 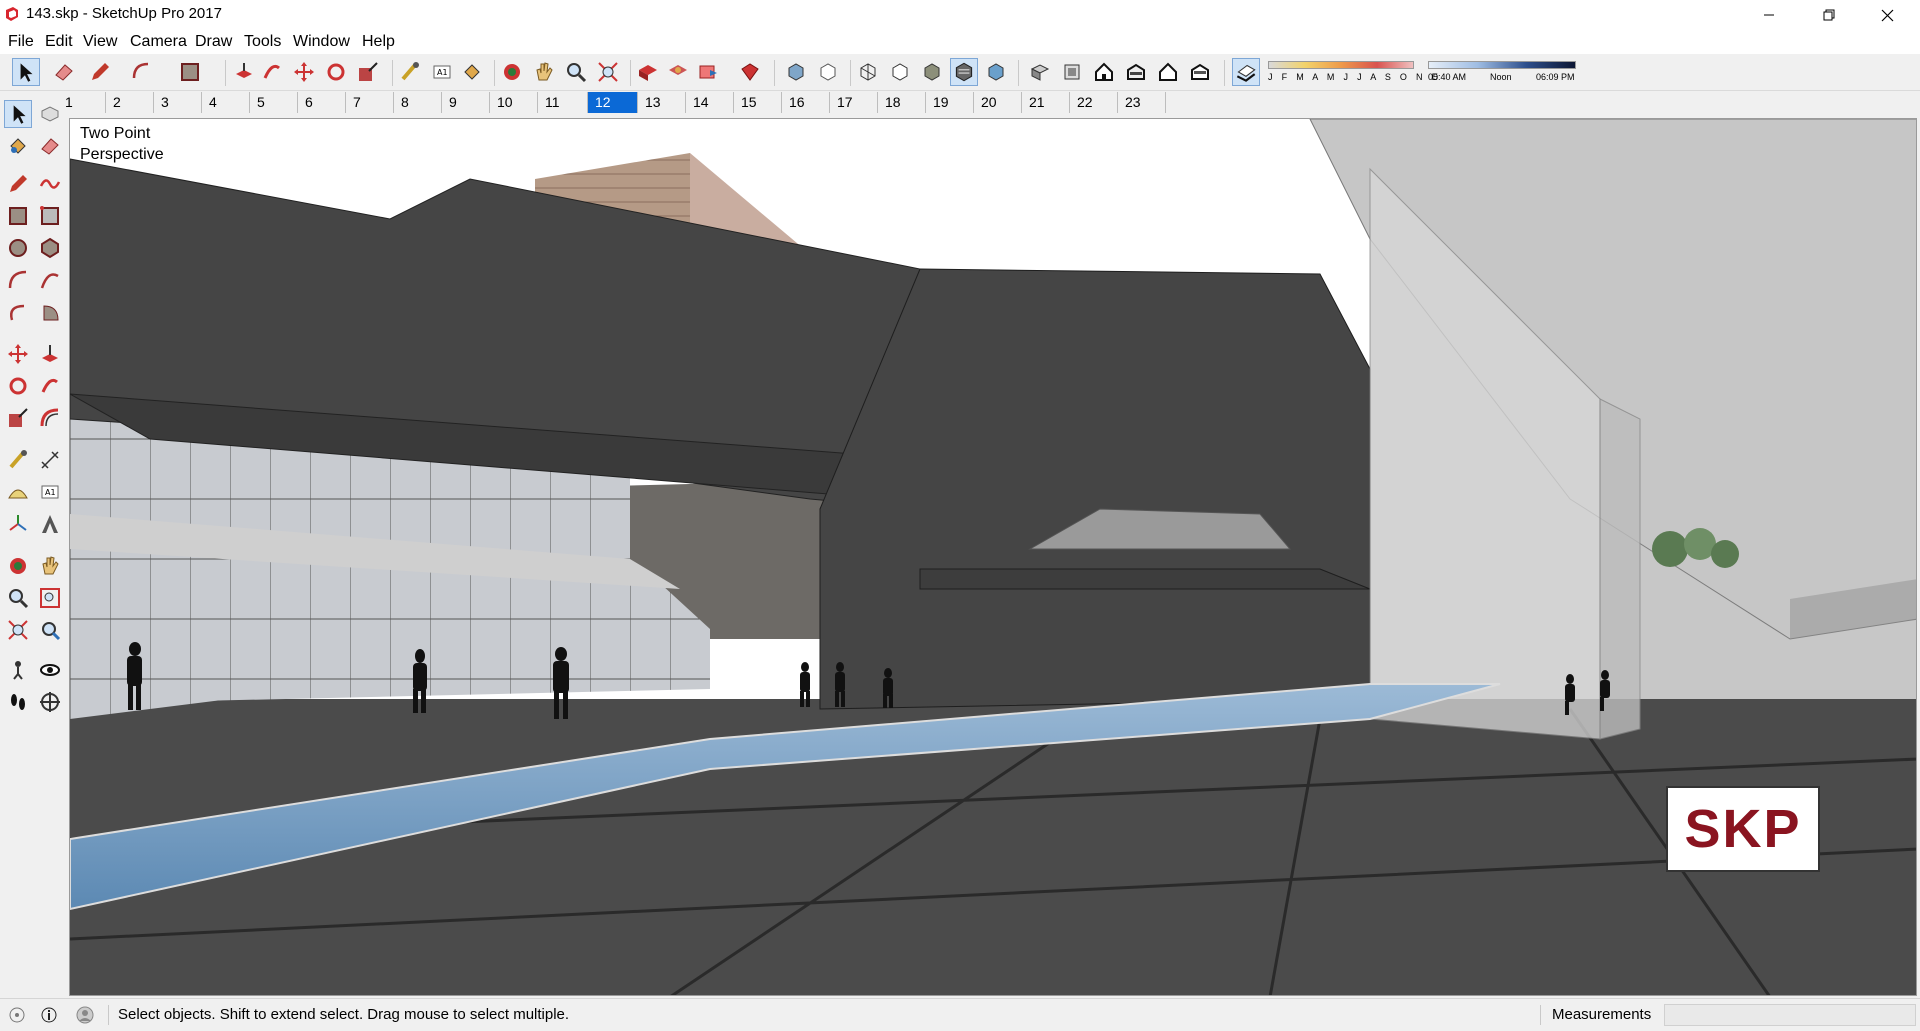 I want to click on scene-tab-7: 7, so click(x=370, y=102).